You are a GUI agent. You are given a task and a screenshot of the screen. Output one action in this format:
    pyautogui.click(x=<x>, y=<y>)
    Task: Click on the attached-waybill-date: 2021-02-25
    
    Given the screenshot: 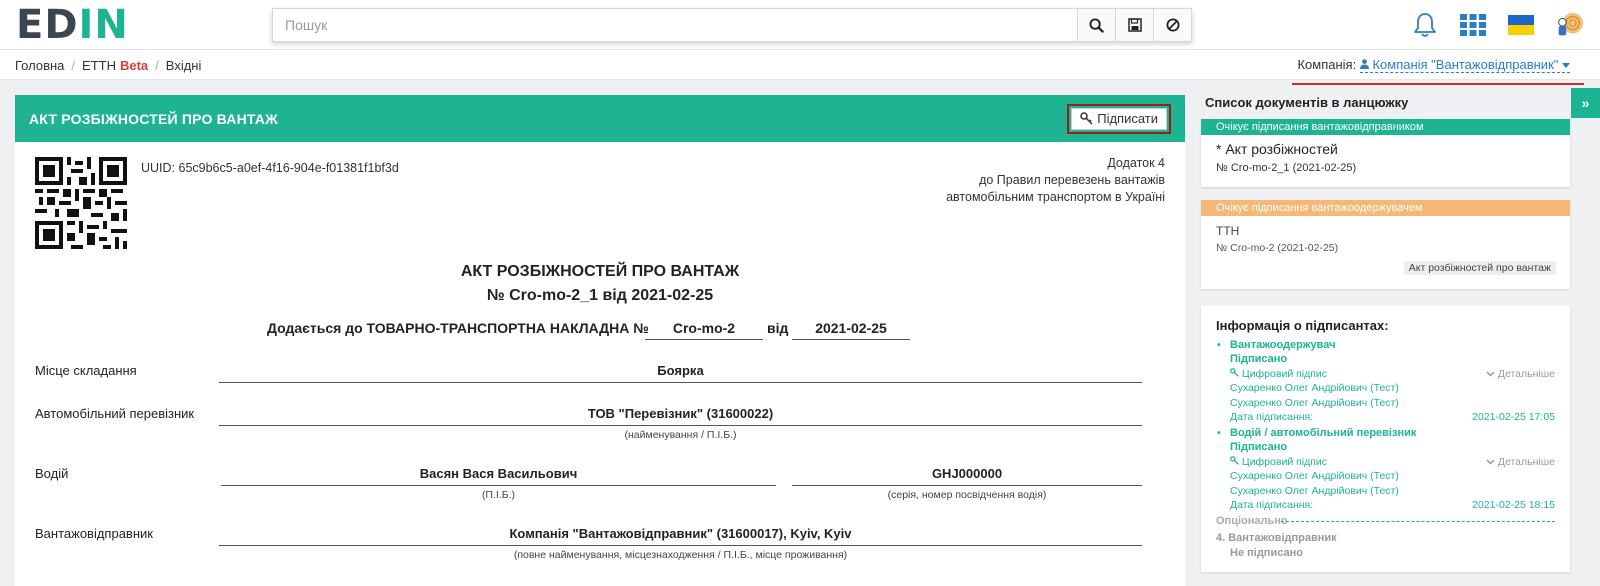 What is the action you would take?
    pyautogui.click(x=851, y=330)
    